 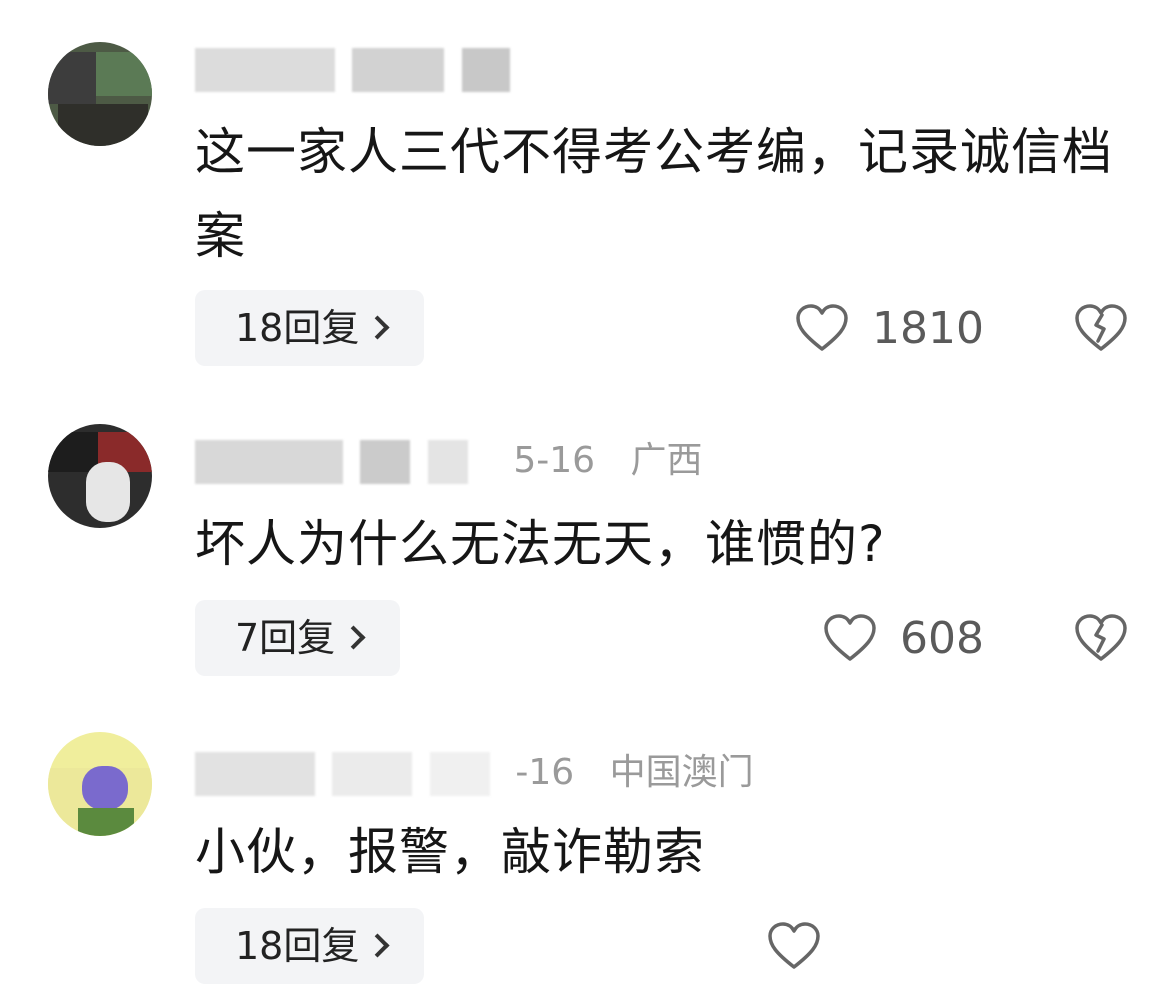 I want to click on like-button, so click(x=805, y=946).